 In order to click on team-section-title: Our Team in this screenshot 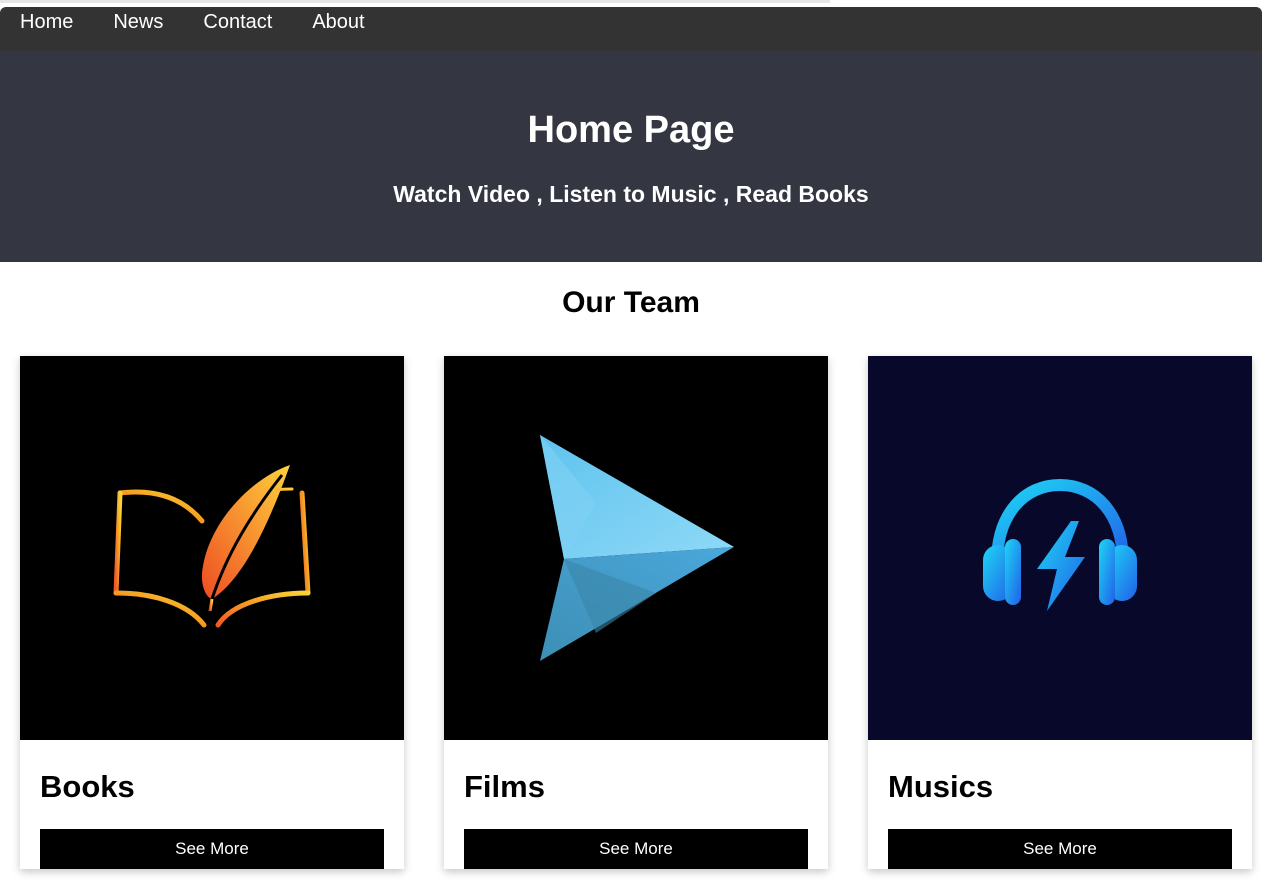, I will do `click(631, 302)`.